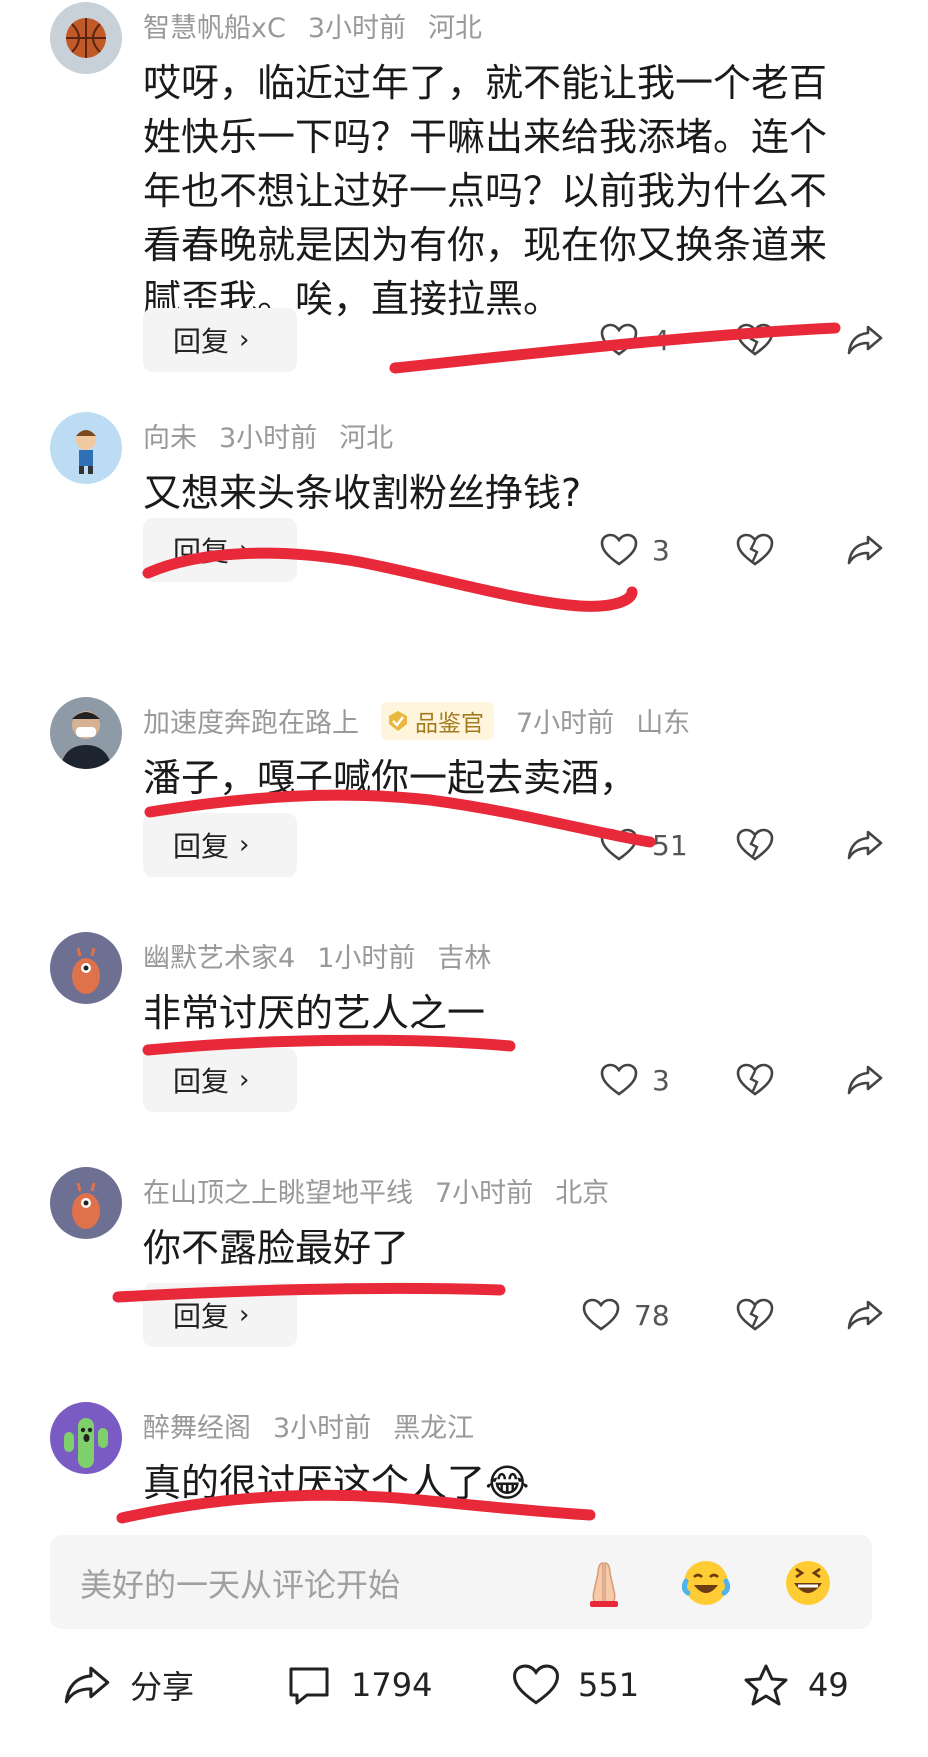 The width and height of the screenshot is (928, 1757). Describe the element at coordinates (706, 1583) in the screenshot. I see `laughing-tears-emoji-icon` at that location.